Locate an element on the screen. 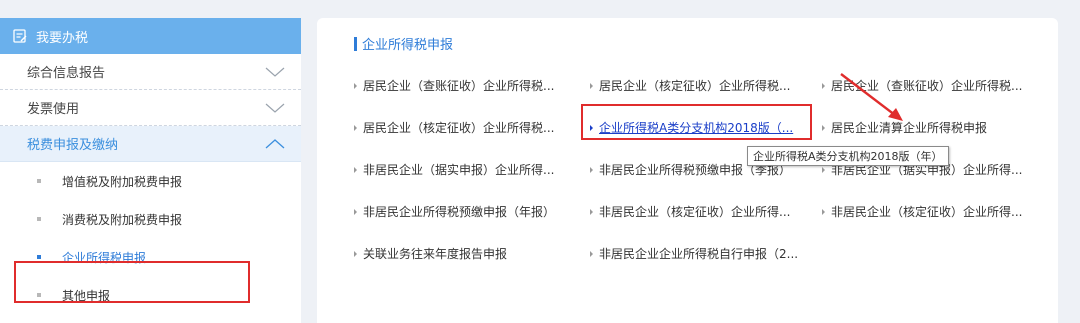  submenu-item-label: 其他申报 is located at coordinates (86, 295).